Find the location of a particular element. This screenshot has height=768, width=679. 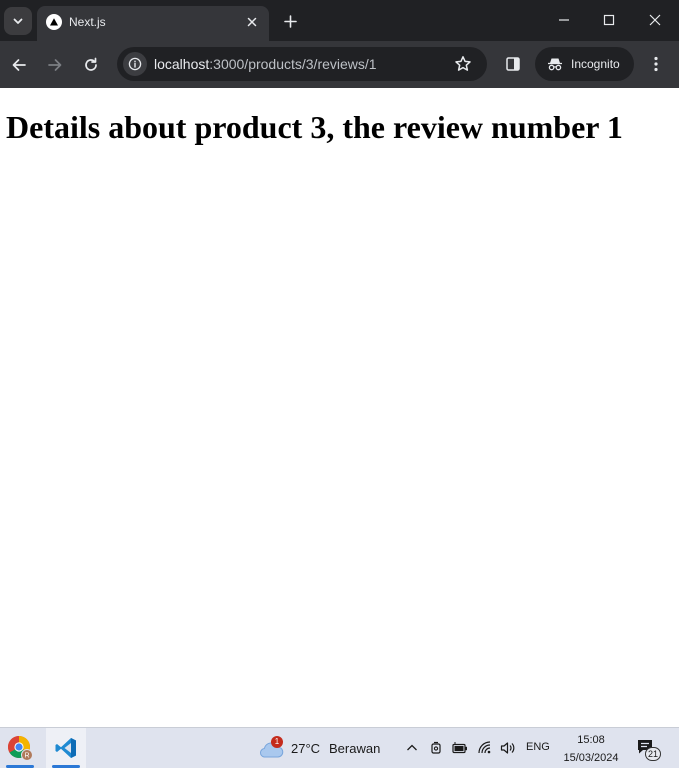

arrow-left-icon is located at coordinates (19, 65).